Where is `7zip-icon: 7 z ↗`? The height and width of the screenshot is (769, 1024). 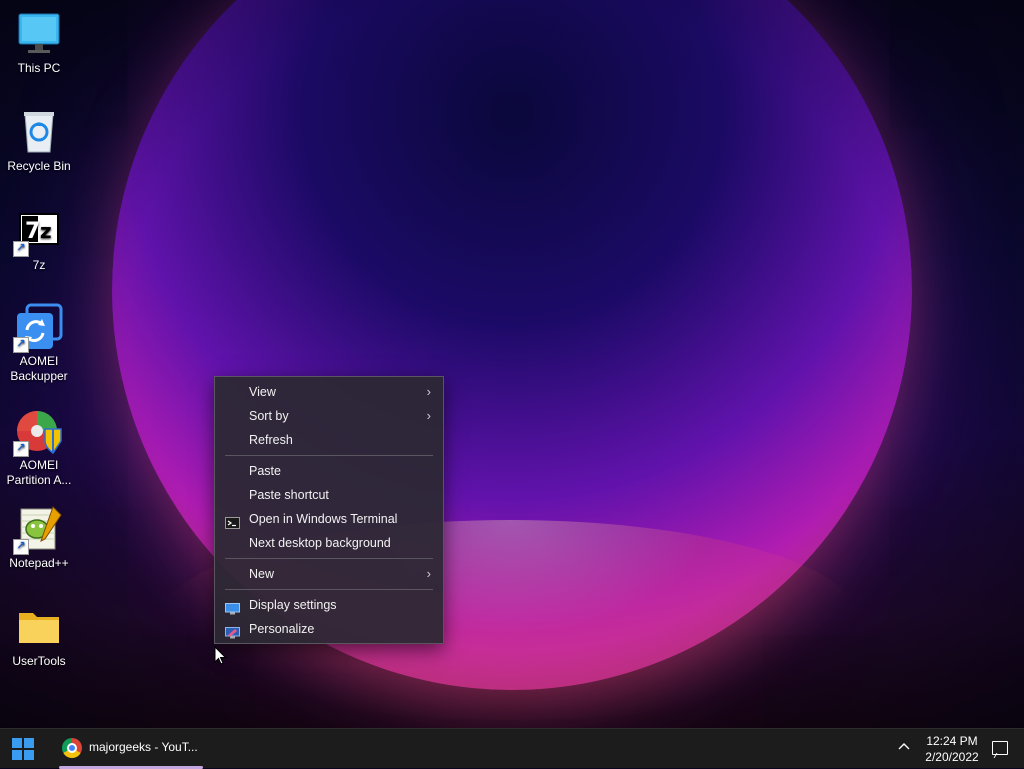 7zip-icon: 7 z ↗ is located at coordinates (38, 232).